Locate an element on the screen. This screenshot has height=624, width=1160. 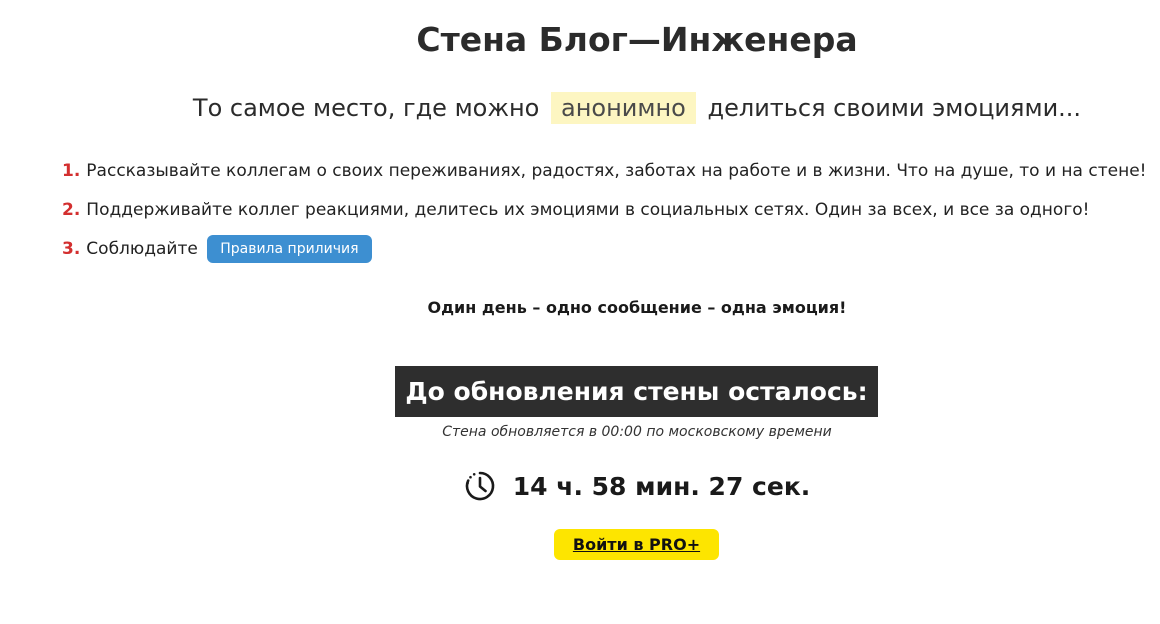
page-title: Стена Блог—Инженера is located at coordinates (637, 39).